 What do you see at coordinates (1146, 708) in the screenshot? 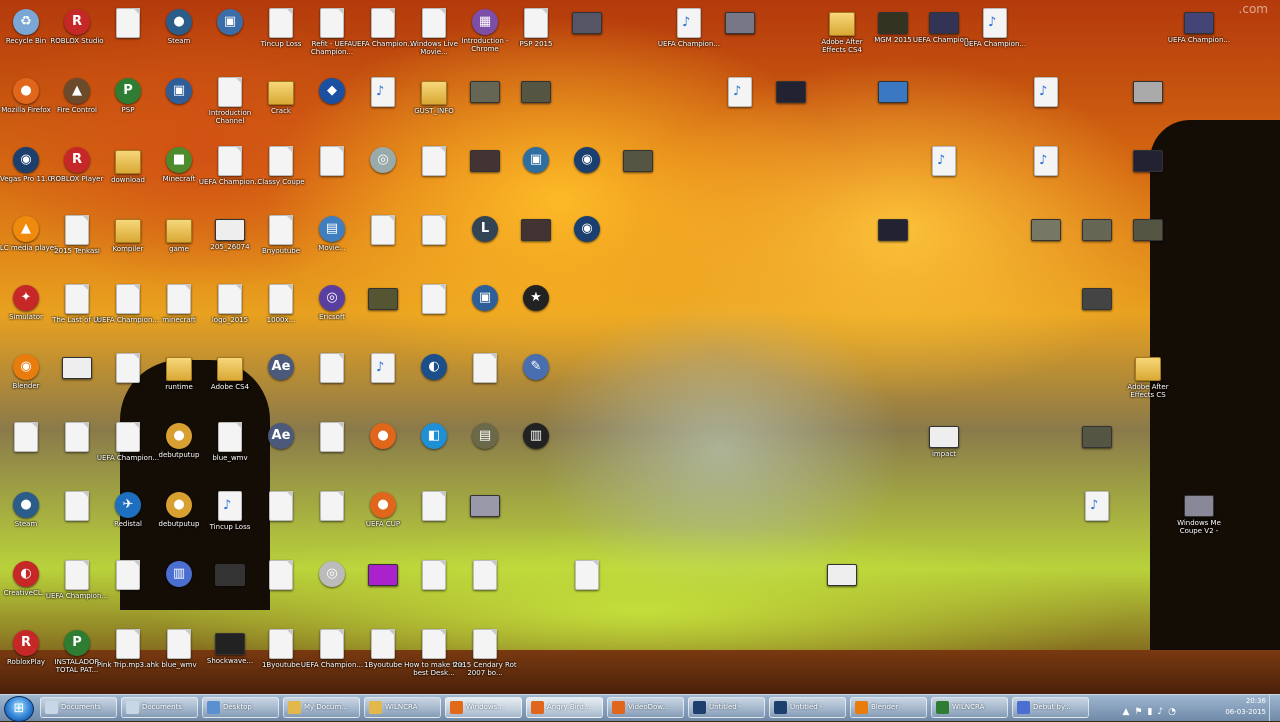
I see `system-tray: ▲ ⚑ ▮ ♪ ◔` at bounding box center [1146, 708].